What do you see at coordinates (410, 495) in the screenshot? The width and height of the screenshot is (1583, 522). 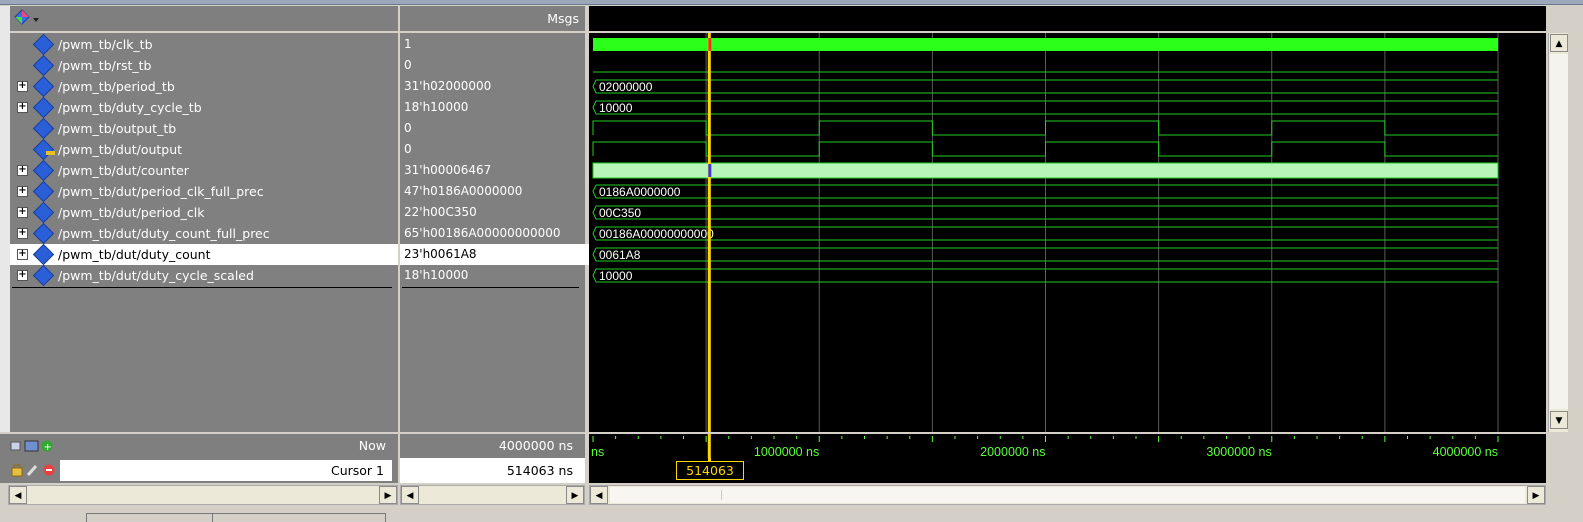 I see `values-scroll-left: ◀` at bounding box center [410, 495].